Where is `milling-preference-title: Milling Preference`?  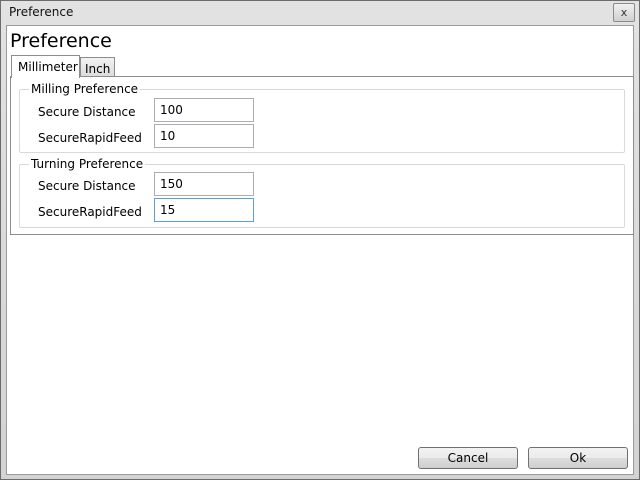
milling-preference-title: Milling Preference is located at coordinates (85, 89).